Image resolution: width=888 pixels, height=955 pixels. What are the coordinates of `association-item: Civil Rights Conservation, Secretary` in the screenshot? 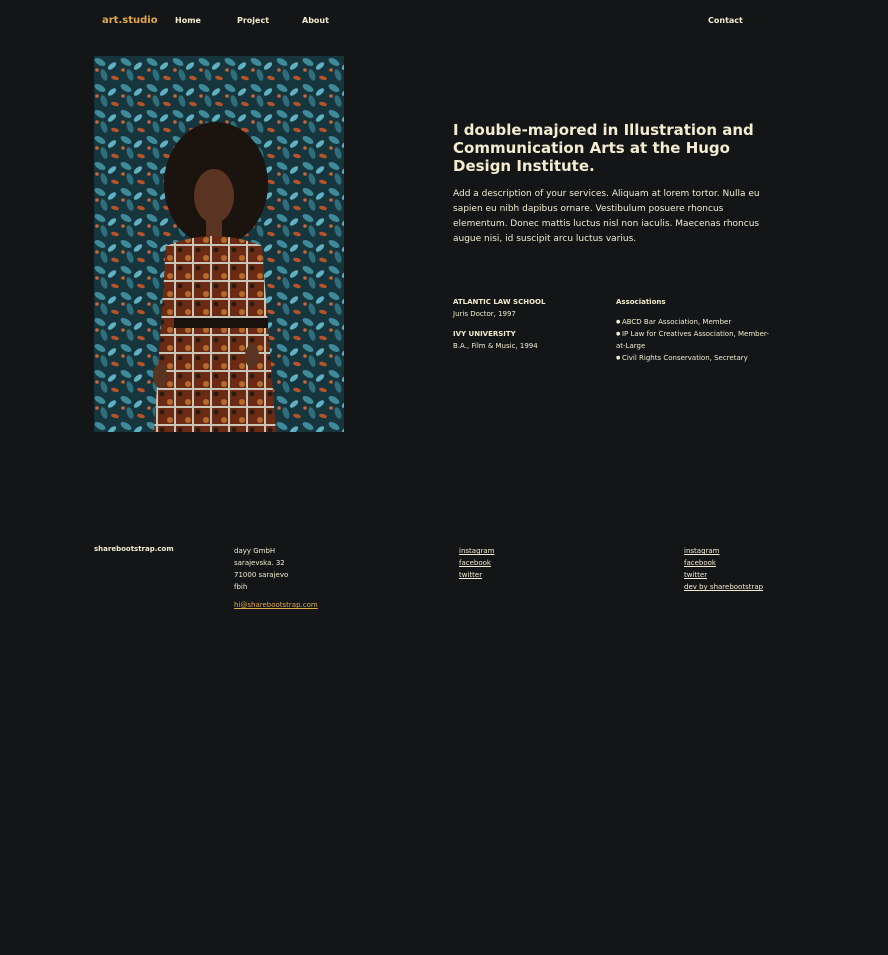 It's located at (696, 358).